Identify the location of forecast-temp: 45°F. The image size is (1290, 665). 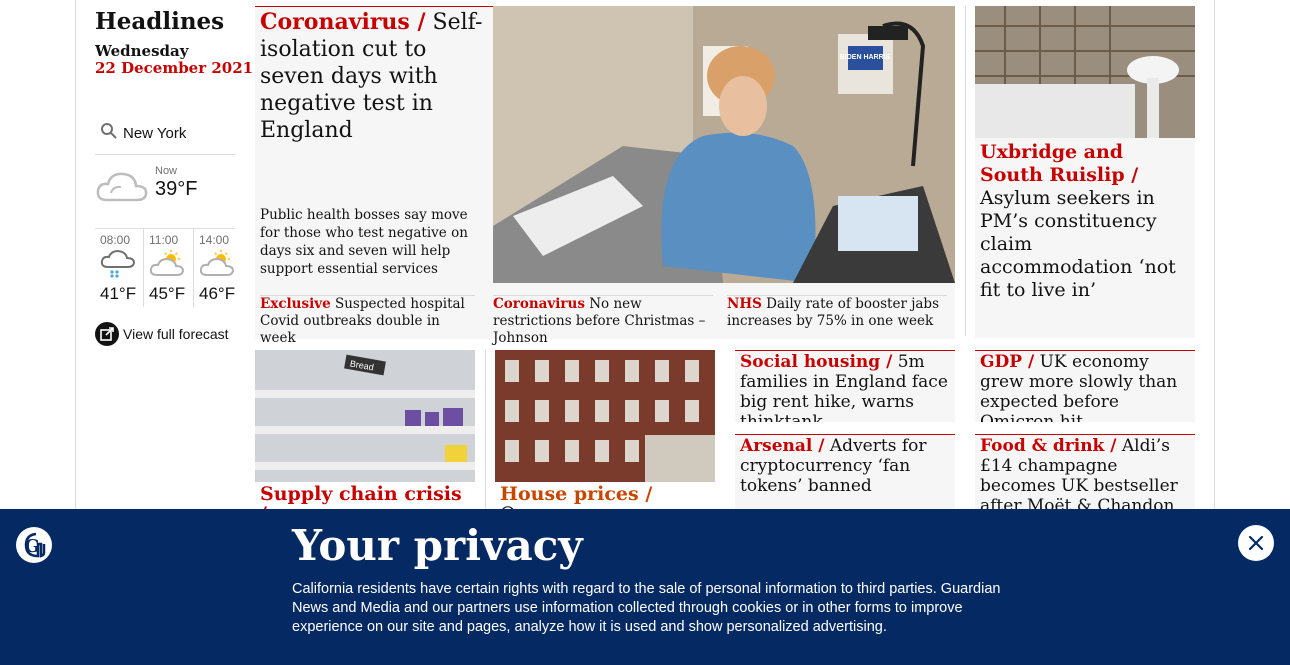
(167, 293).